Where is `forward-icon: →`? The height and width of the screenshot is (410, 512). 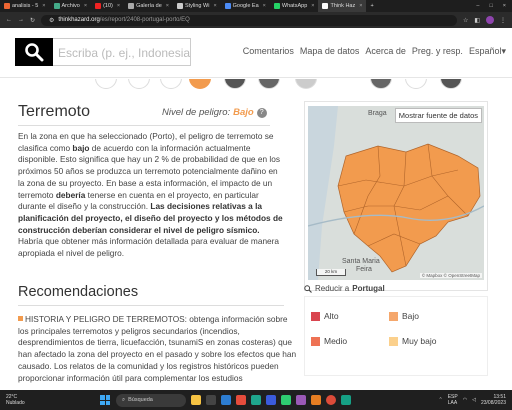 forward-icon: → is located at coordinates (21, 20).